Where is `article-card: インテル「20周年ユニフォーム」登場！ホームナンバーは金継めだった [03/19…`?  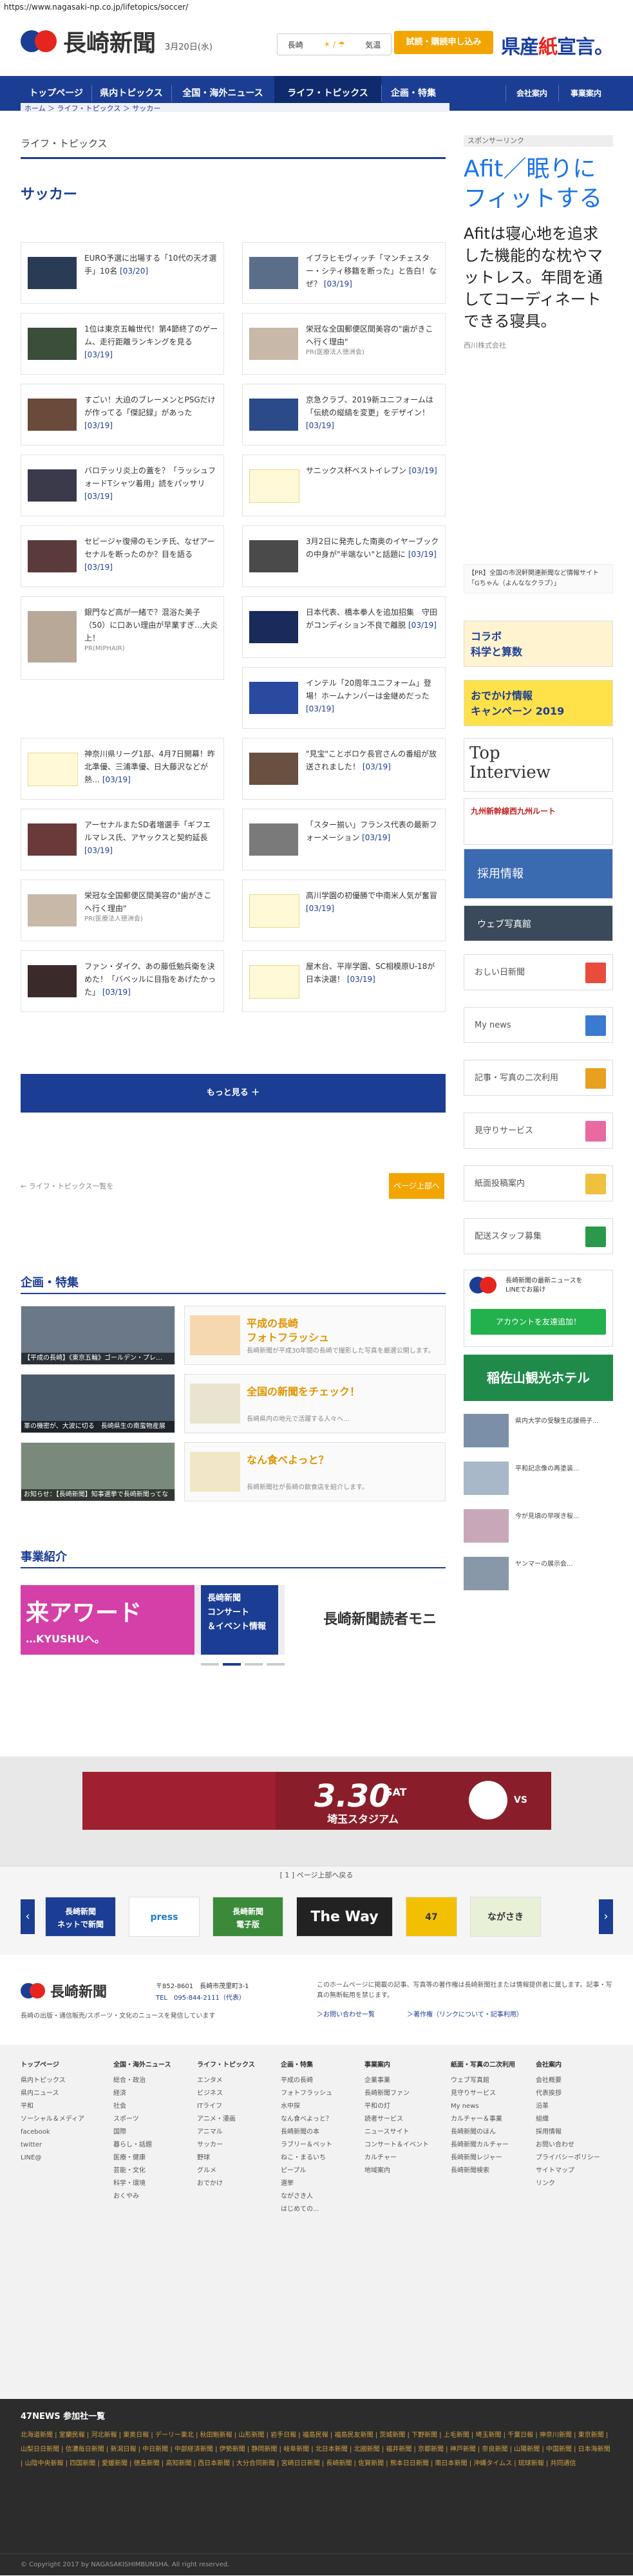 article-card: インテル「20周年ユニフォーム」登場！ホームナンバーは金継めだった [03/19… is located at coordinates (344, 698).